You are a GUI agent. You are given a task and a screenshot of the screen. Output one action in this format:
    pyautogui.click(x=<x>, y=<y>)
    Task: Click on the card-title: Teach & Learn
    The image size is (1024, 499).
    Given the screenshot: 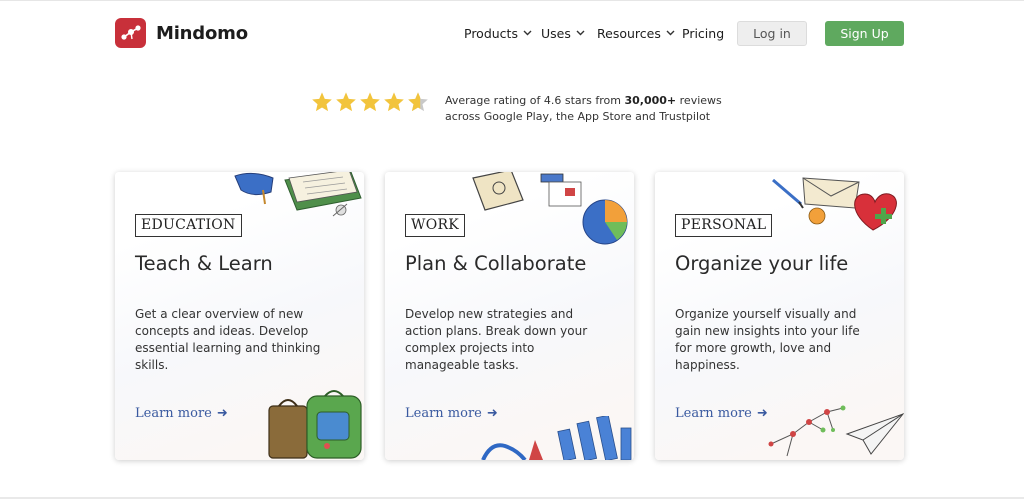 What is the action you would take?
    pyautogui.click(x=204, y=263)
    